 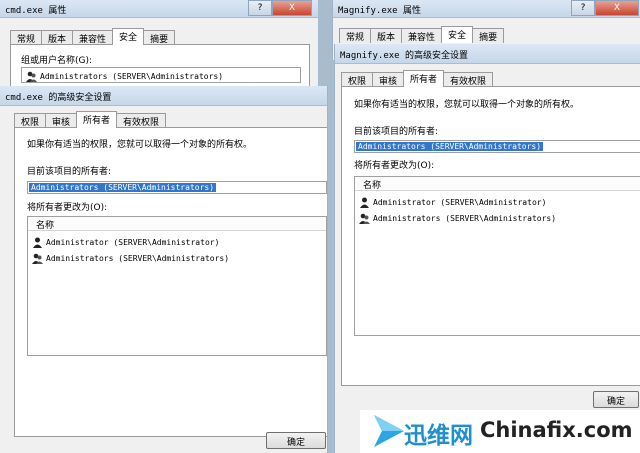 I want to click on magnify-properties-tabs: 常规 版本 兼容性 安全 摘要, so click(x=422, y=34).